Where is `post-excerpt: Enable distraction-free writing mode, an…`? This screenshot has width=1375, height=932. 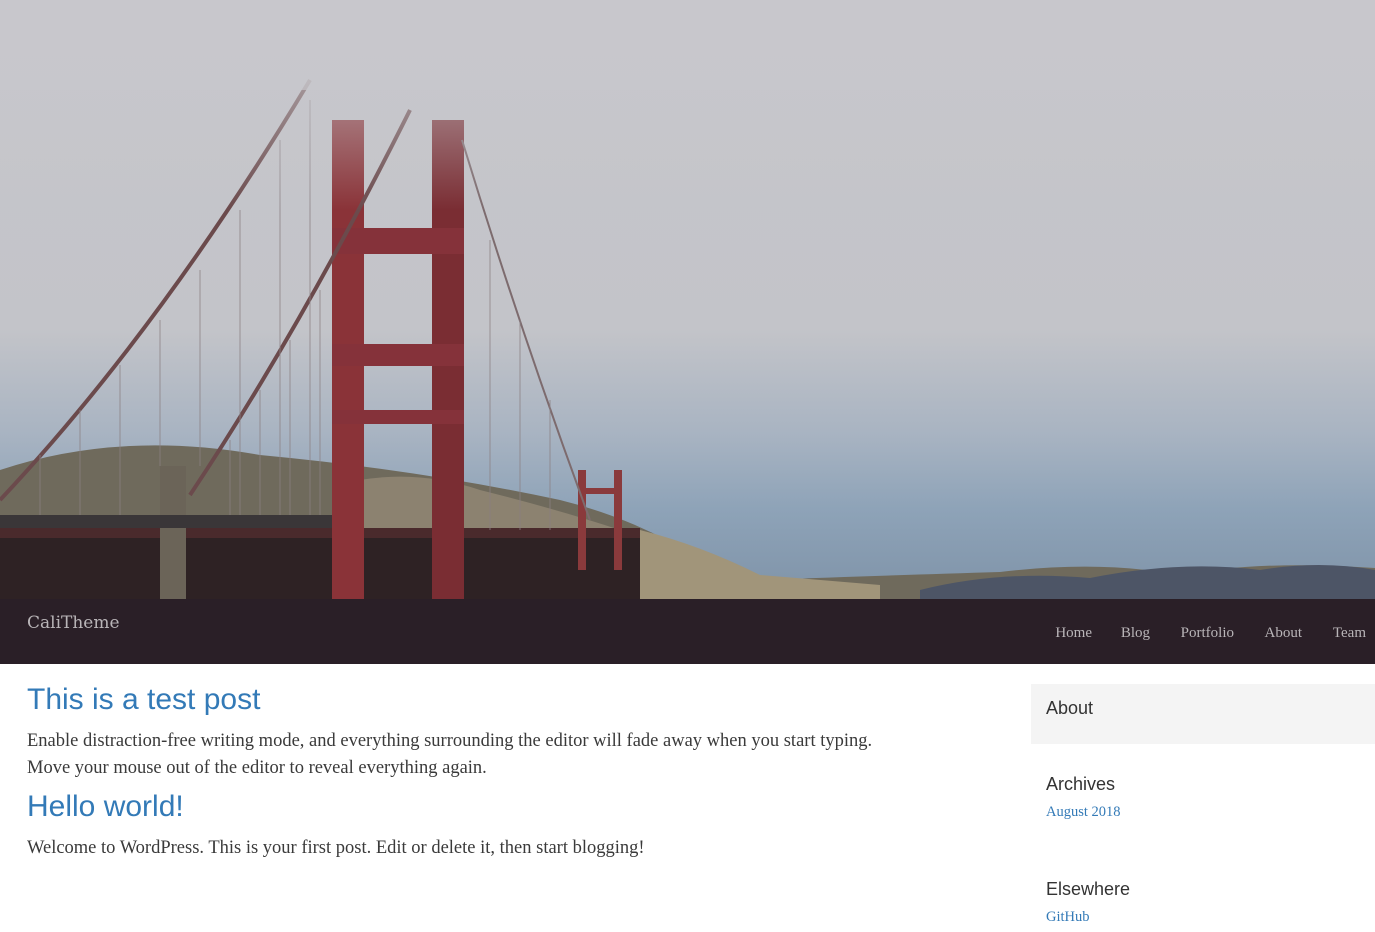 post-excerpt: Enable distraction-free writing mode, an… is located at coordinates (450, 754).